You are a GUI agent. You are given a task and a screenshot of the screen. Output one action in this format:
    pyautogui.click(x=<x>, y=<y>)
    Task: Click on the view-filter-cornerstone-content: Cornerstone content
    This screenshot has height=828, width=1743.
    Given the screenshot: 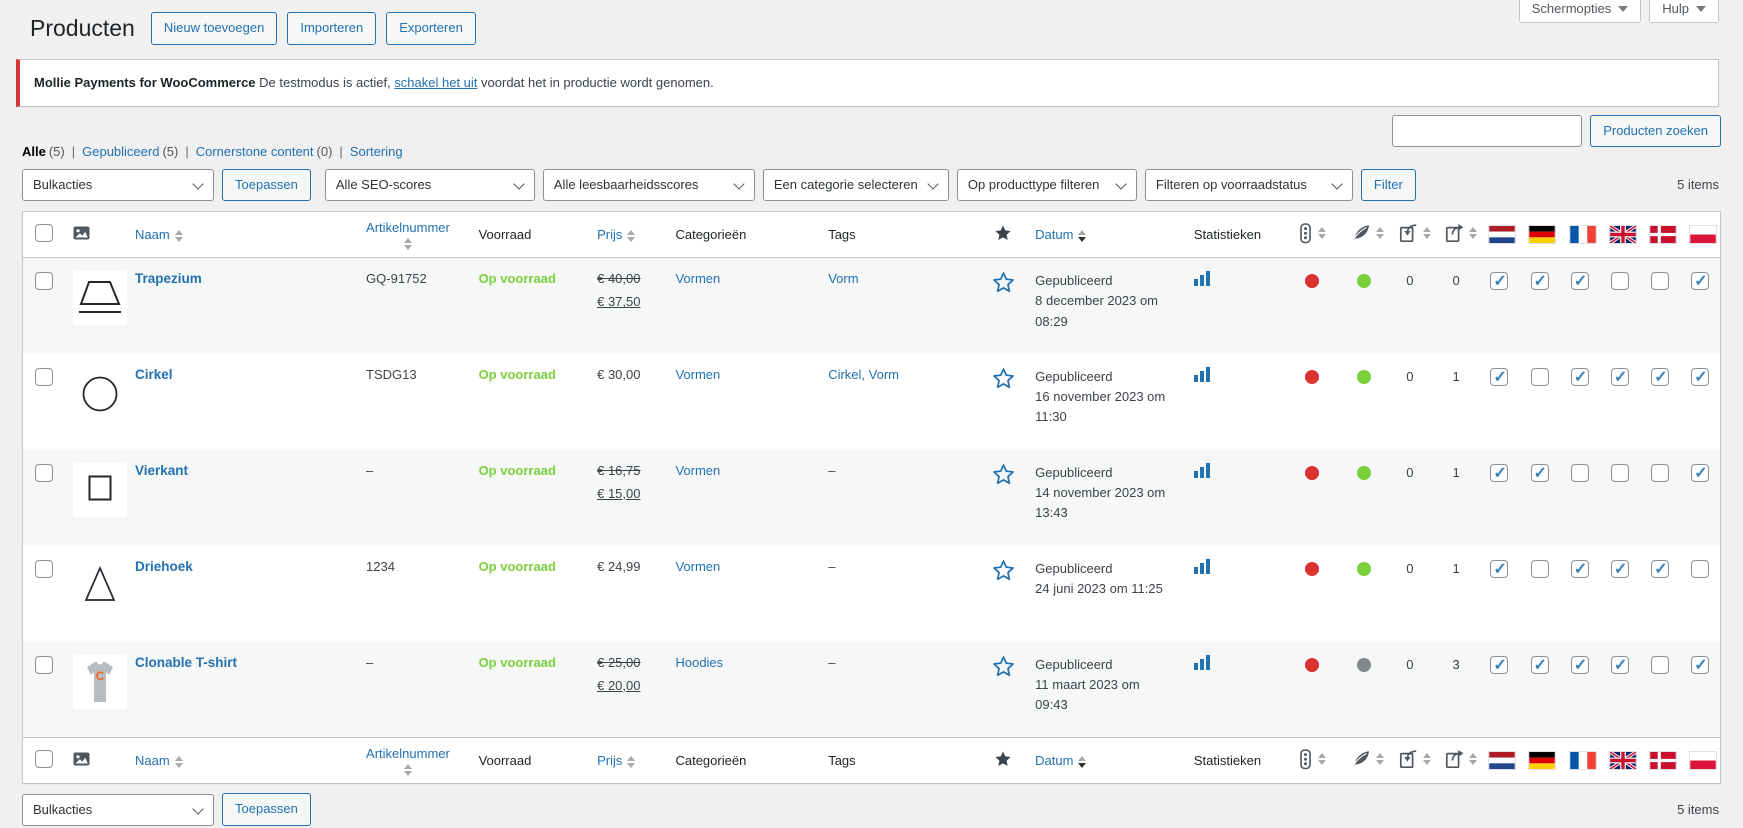 What is the action you would take?
    pyautogui.click(x=255, y=151)
    